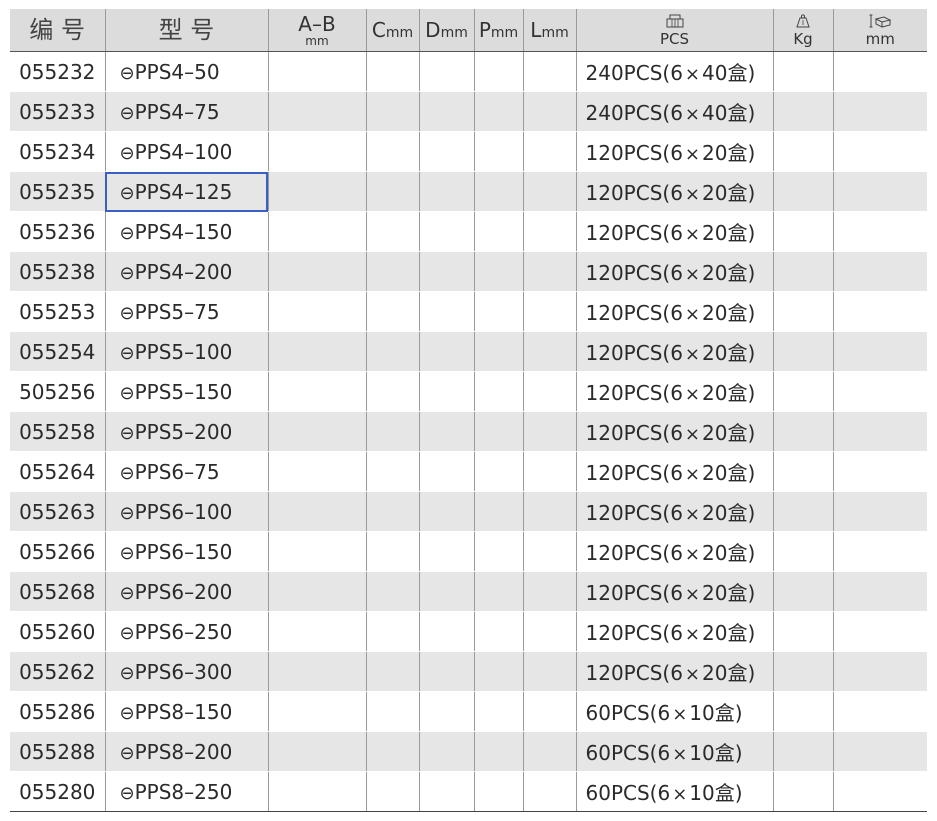 Image resolution: width=937 pixels, height=821 pixels. What do you see at coordinates (468, 151) in the screenshot?
I see `table-row: 055234 ⊖PPS4–100 120PCS(6 × 20盒)` at bounding box center [468, 151].